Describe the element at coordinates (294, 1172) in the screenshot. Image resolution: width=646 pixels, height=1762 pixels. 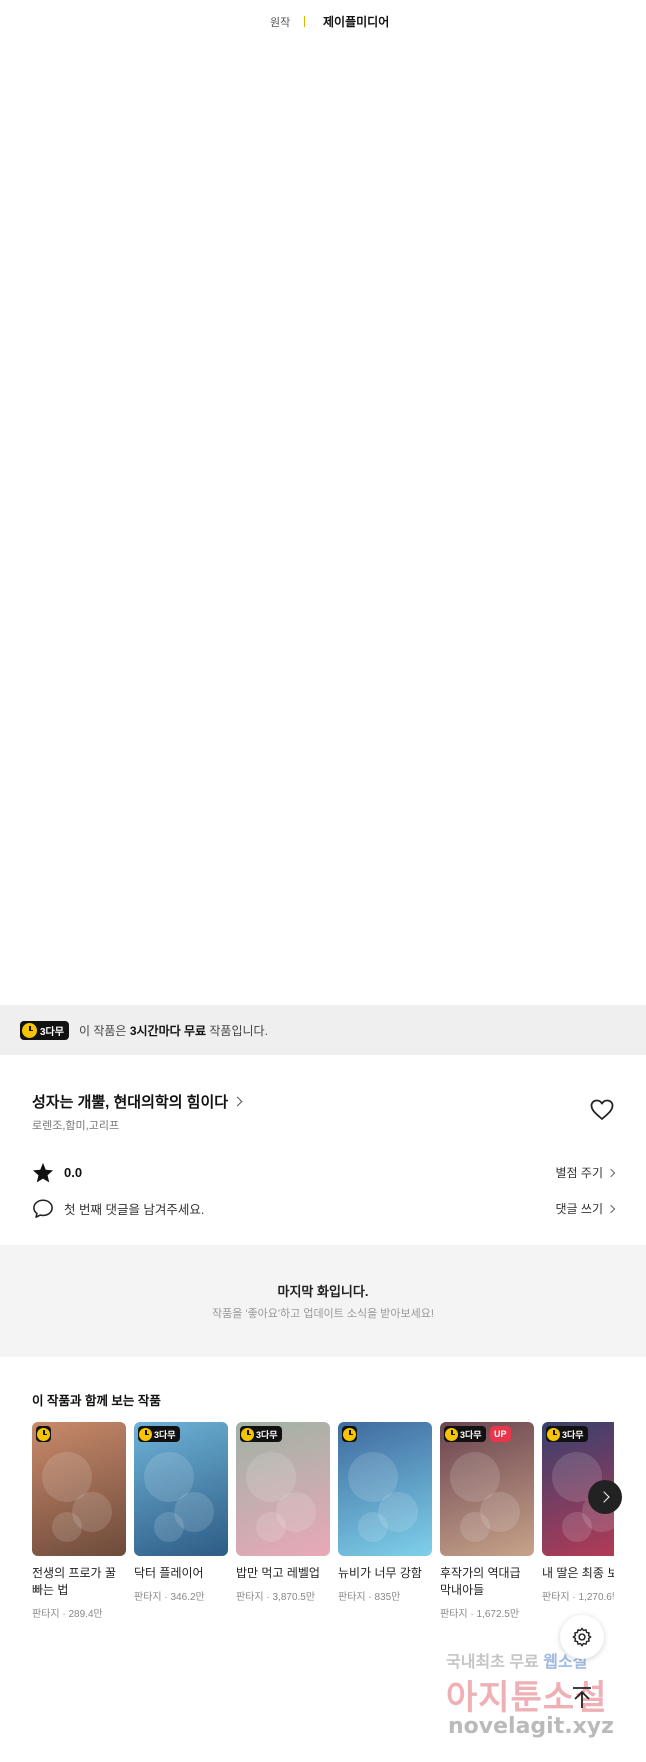
I see `rating-display: 0.0` at that location.